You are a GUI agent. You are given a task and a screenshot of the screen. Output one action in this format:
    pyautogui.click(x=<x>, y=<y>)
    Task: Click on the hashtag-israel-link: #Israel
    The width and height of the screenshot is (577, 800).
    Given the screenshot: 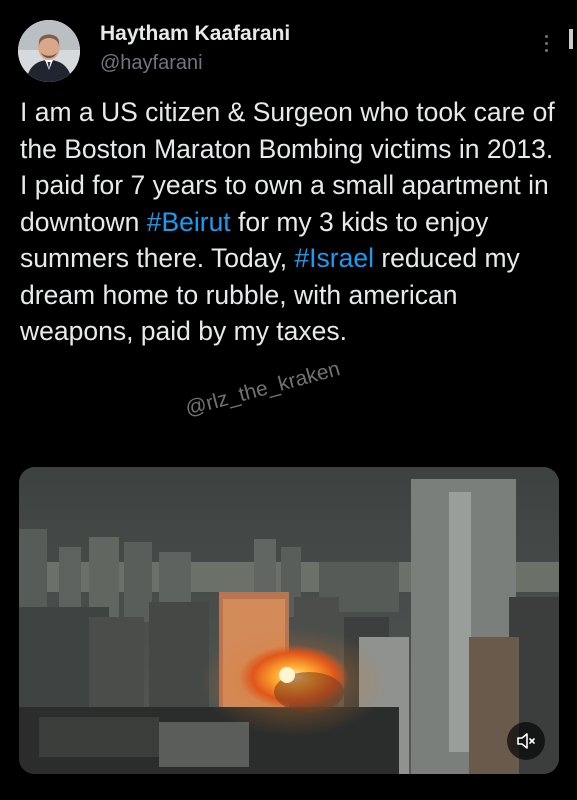 What is the action you would take?
    pyautogui.click(x=334, y=258)
    